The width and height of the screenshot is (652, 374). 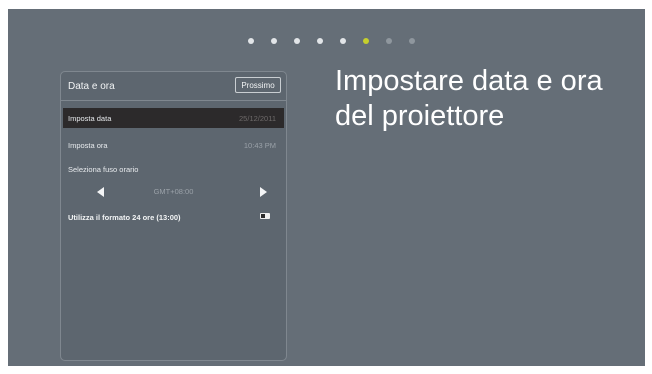 What do you see at coordinates (173, 86) in the screenshot?
I see `panel-header: Data e ora Prossimo` at bounding box center [173, 86].